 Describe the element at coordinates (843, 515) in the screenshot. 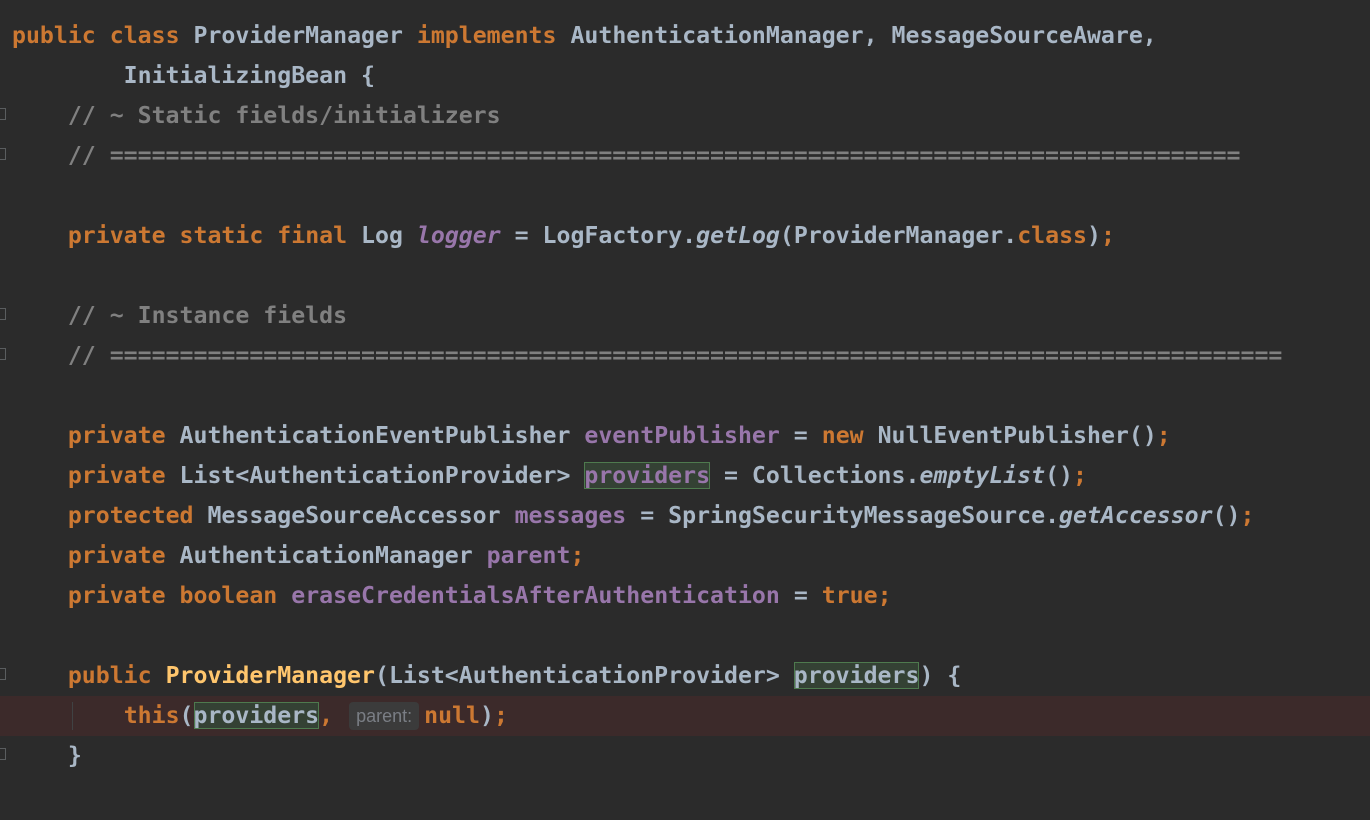

I see `code-expression: = SpringSecurityMessageSource.` at that location.